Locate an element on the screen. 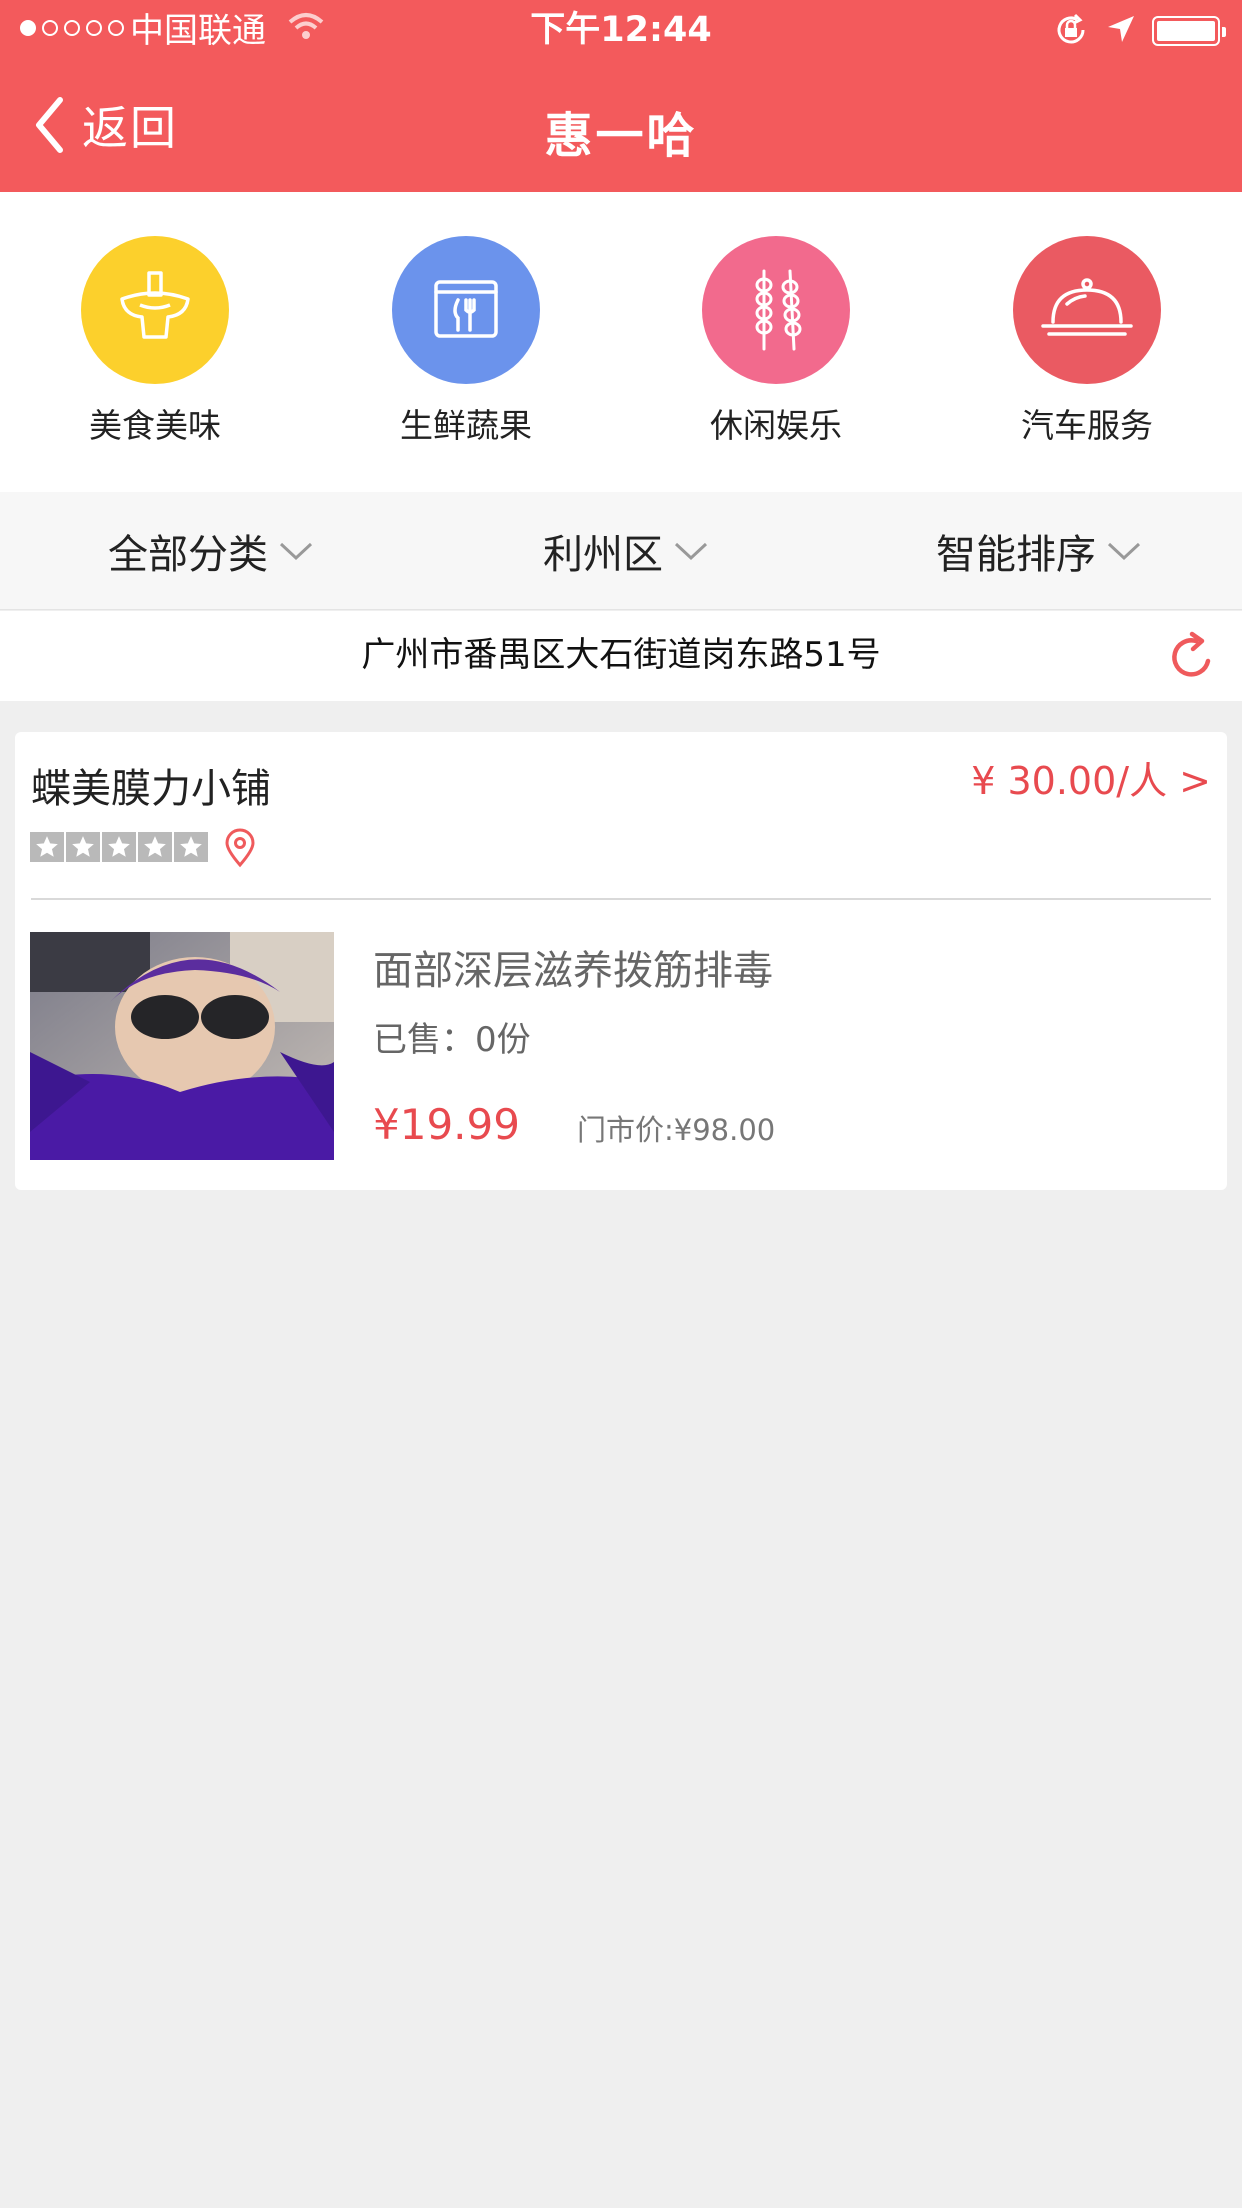  refresh-icon is located at coordinates (1192, 657).